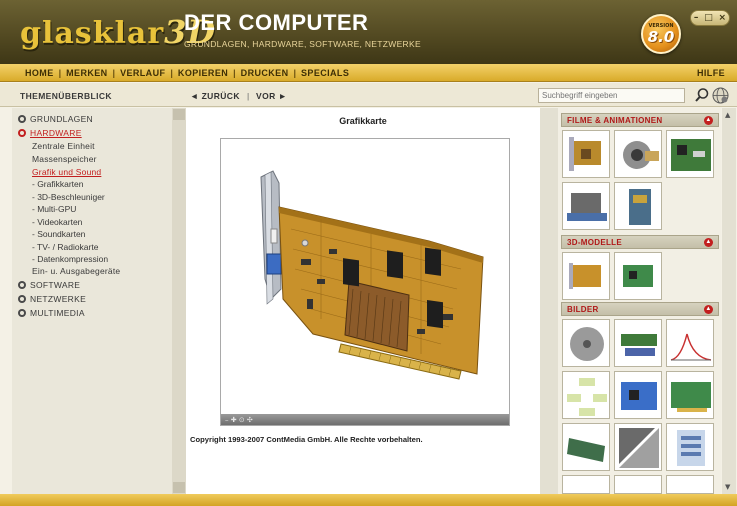 Image resolution: width=737 pixels, height=506 pixels. What do you see at coordinates (729, 301) in the screenshot?
I see `media-scrollbar: ▲ ▼` at bounding box center [729, 301].